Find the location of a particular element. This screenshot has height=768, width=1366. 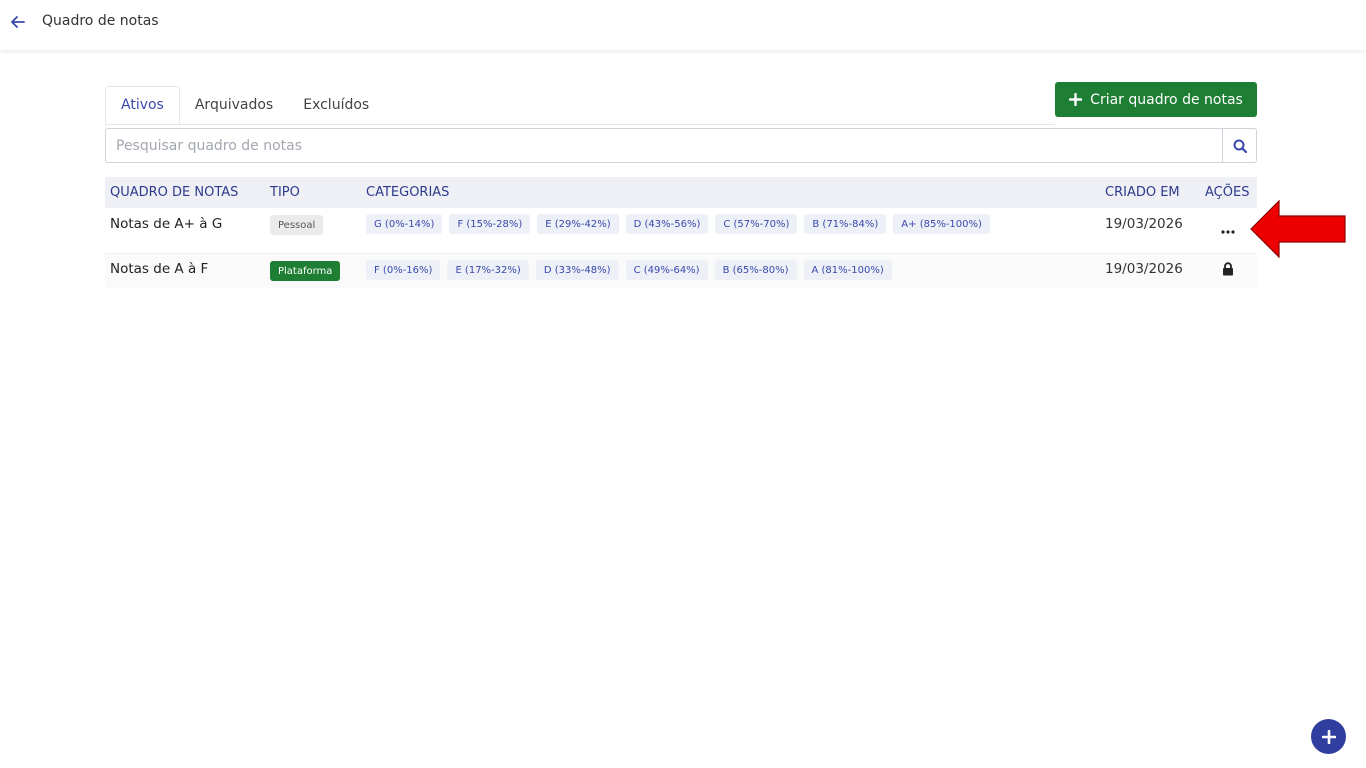

category-chip: C (57%-70%) is located at coordinates (756, 224).